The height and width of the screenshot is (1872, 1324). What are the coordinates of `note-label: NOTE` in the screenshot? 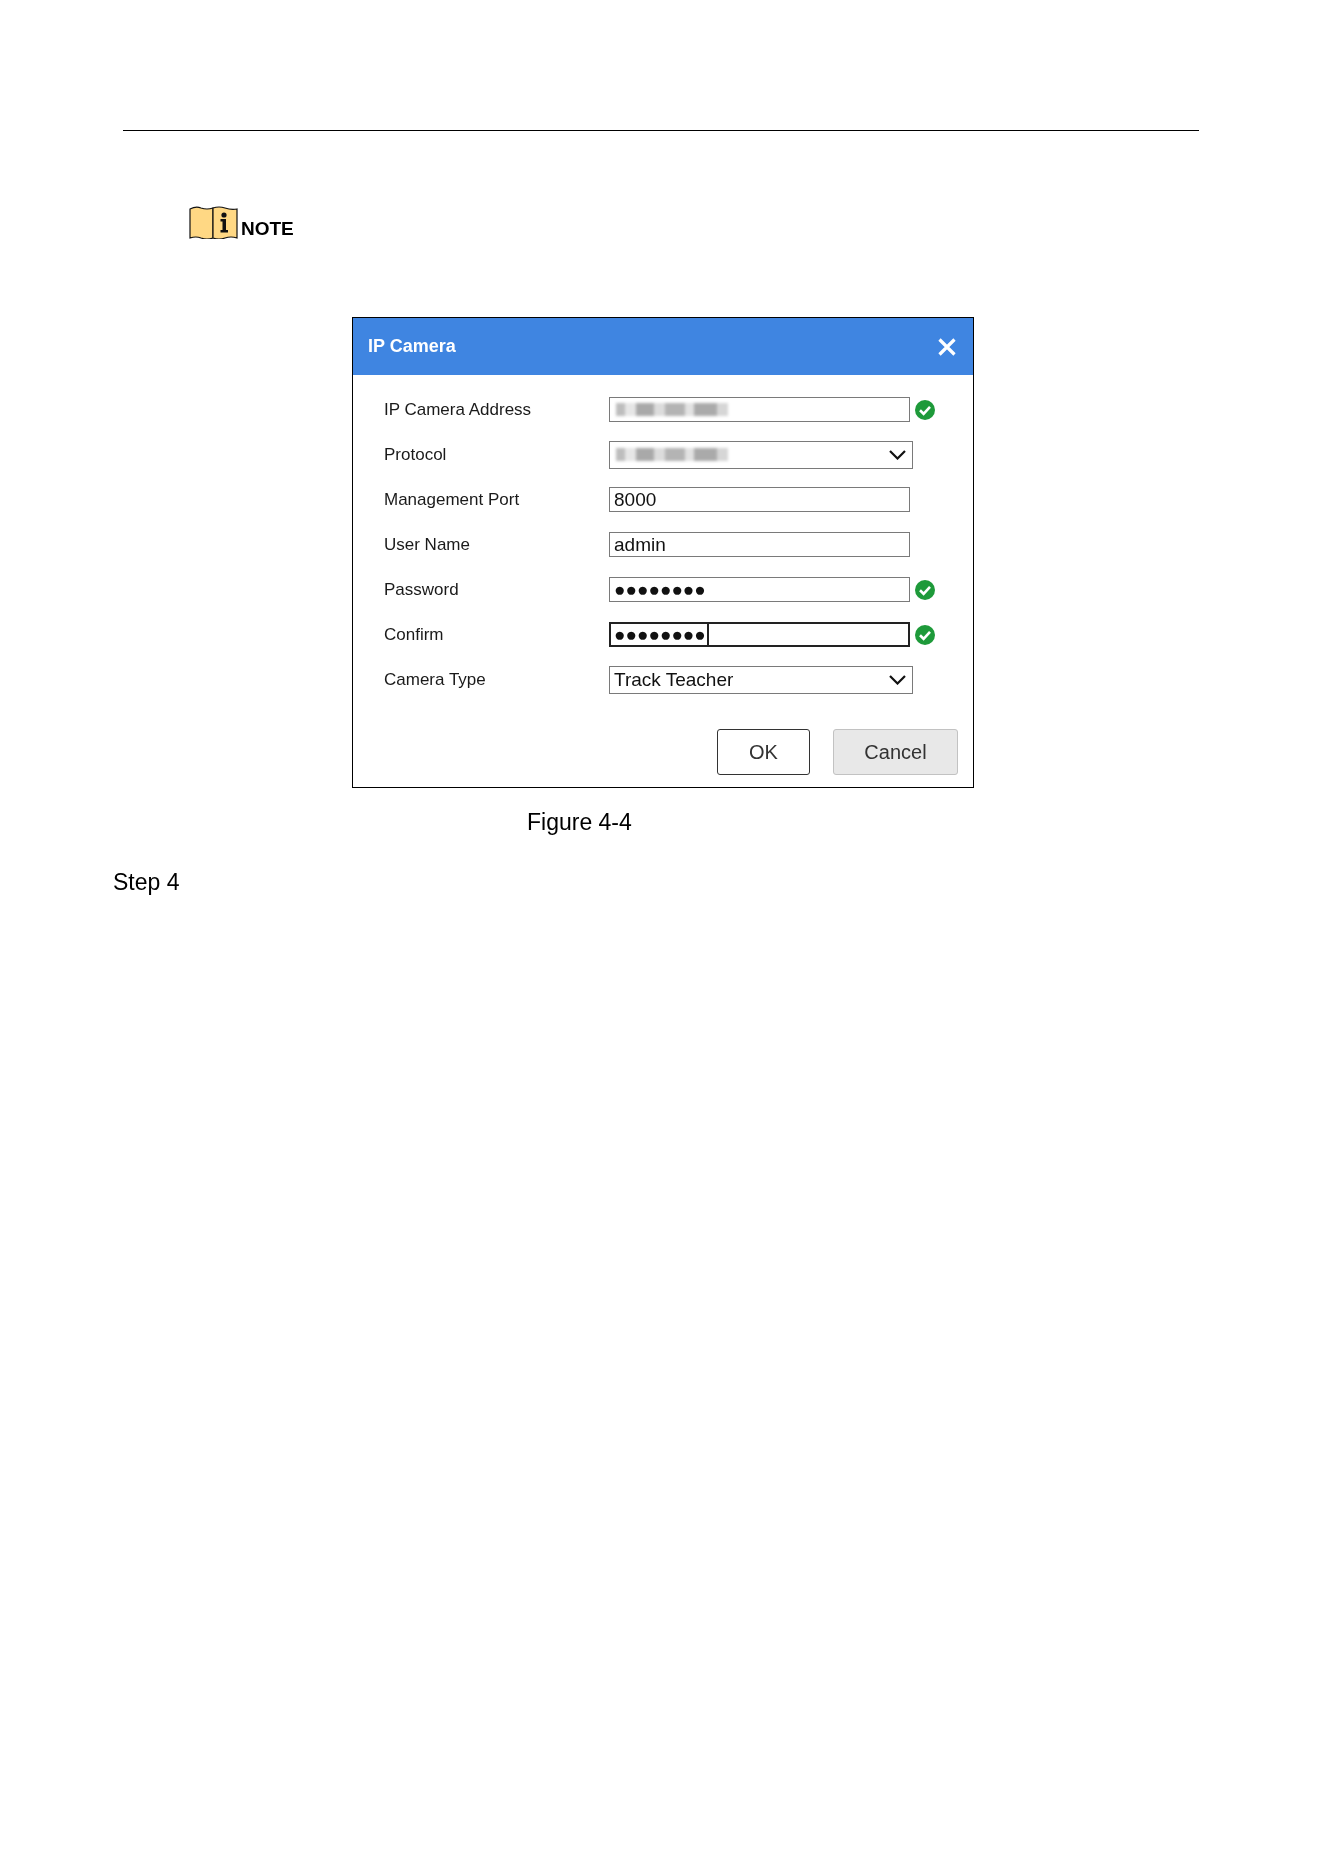 It's located at (267, 228).